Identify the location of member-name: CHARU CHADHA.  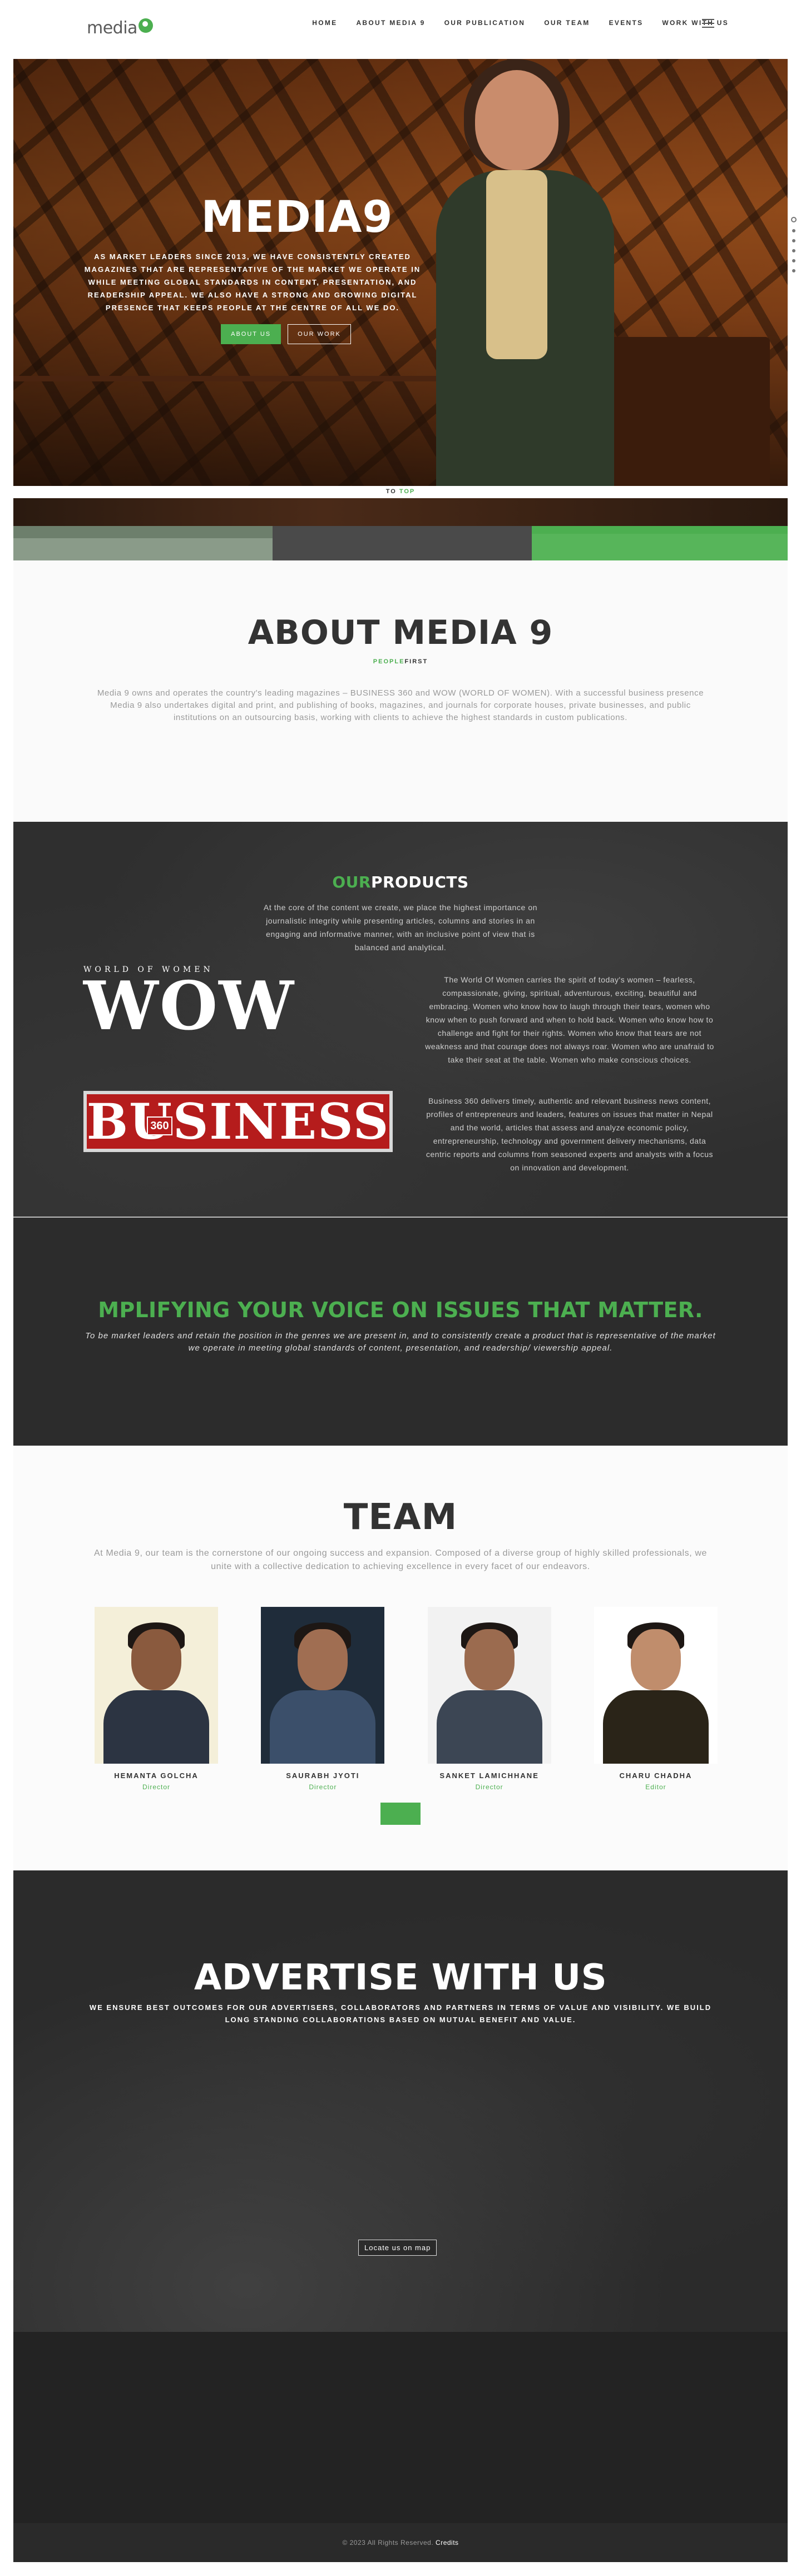
(656, 1775).